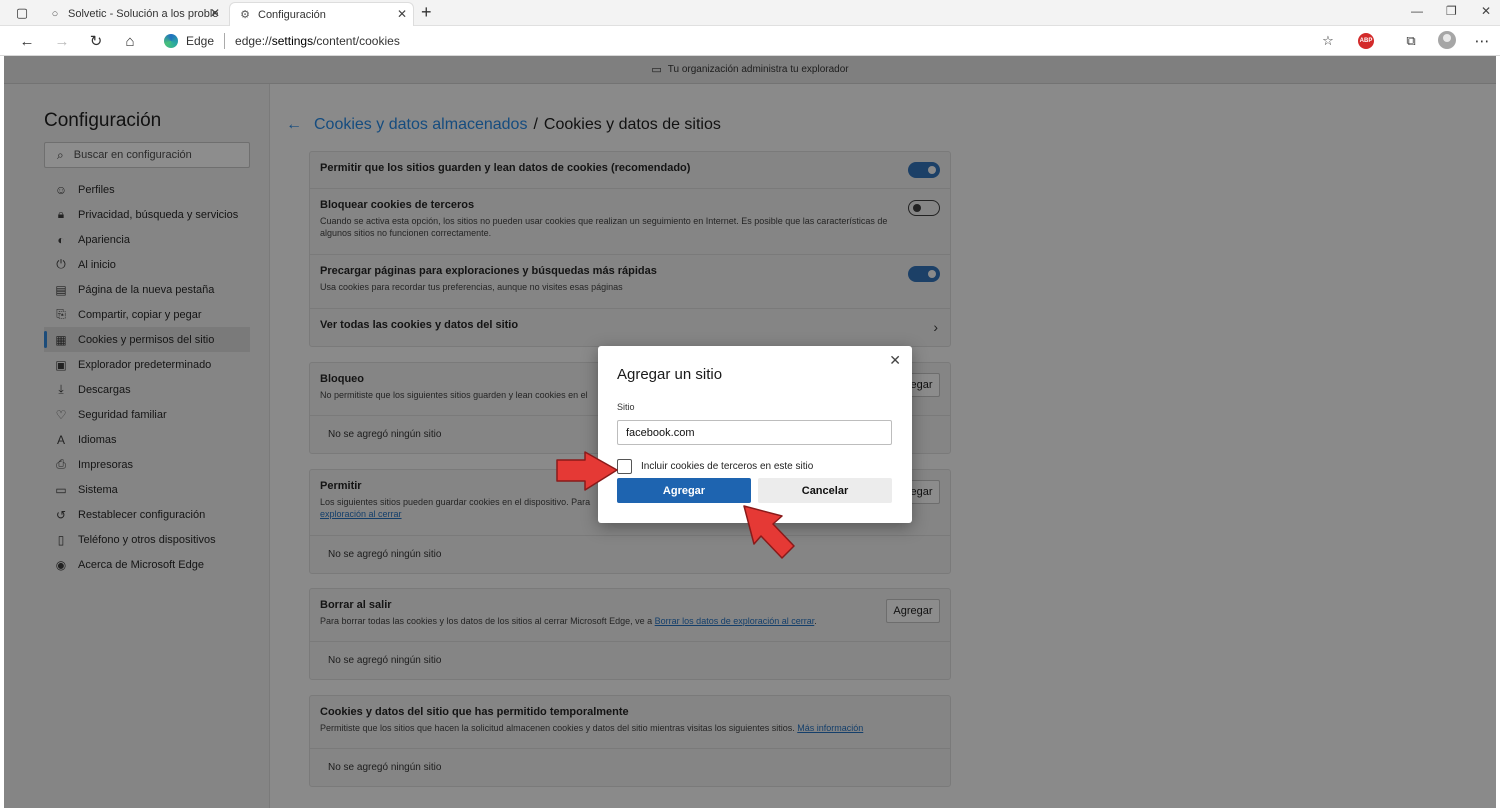 Image resolution: width=1500 pixels, height=808 pixels. Describe the element at coordinates (61, 289) in the screenshot. I see `newtab-icon: ▤` at that location.